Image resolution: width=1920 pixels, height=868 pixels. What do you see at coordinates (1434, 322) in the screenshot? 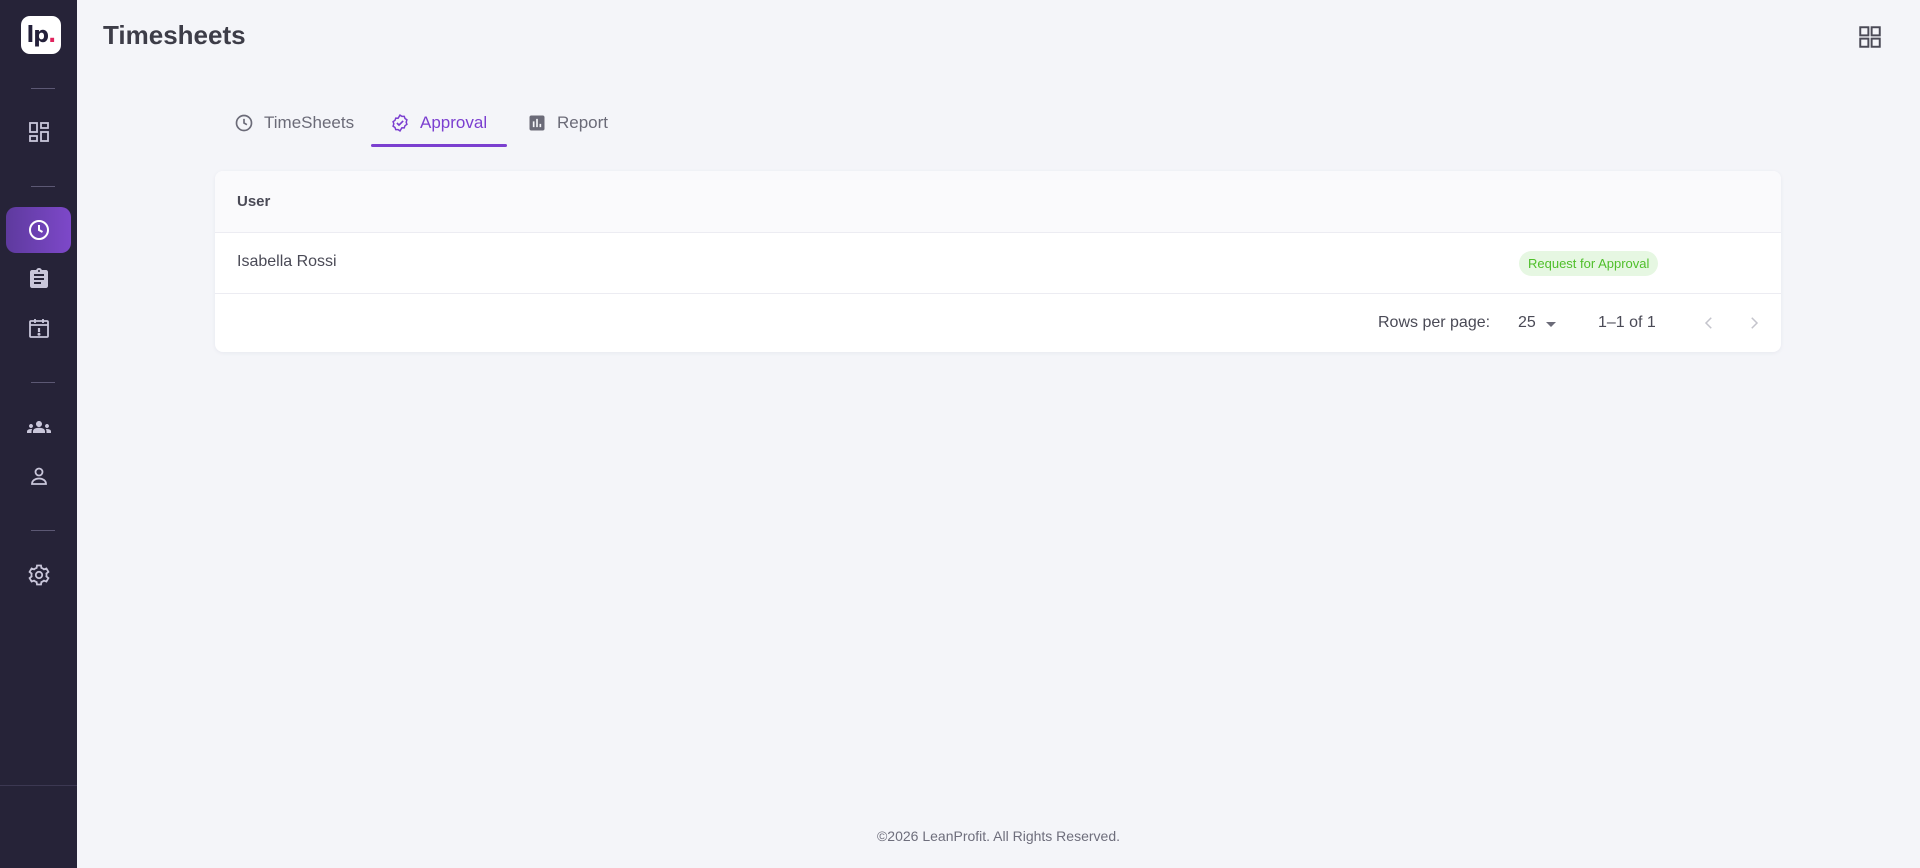
I see `rows-per-page-label: Rows per page:` at bounding box center [1434, 322].